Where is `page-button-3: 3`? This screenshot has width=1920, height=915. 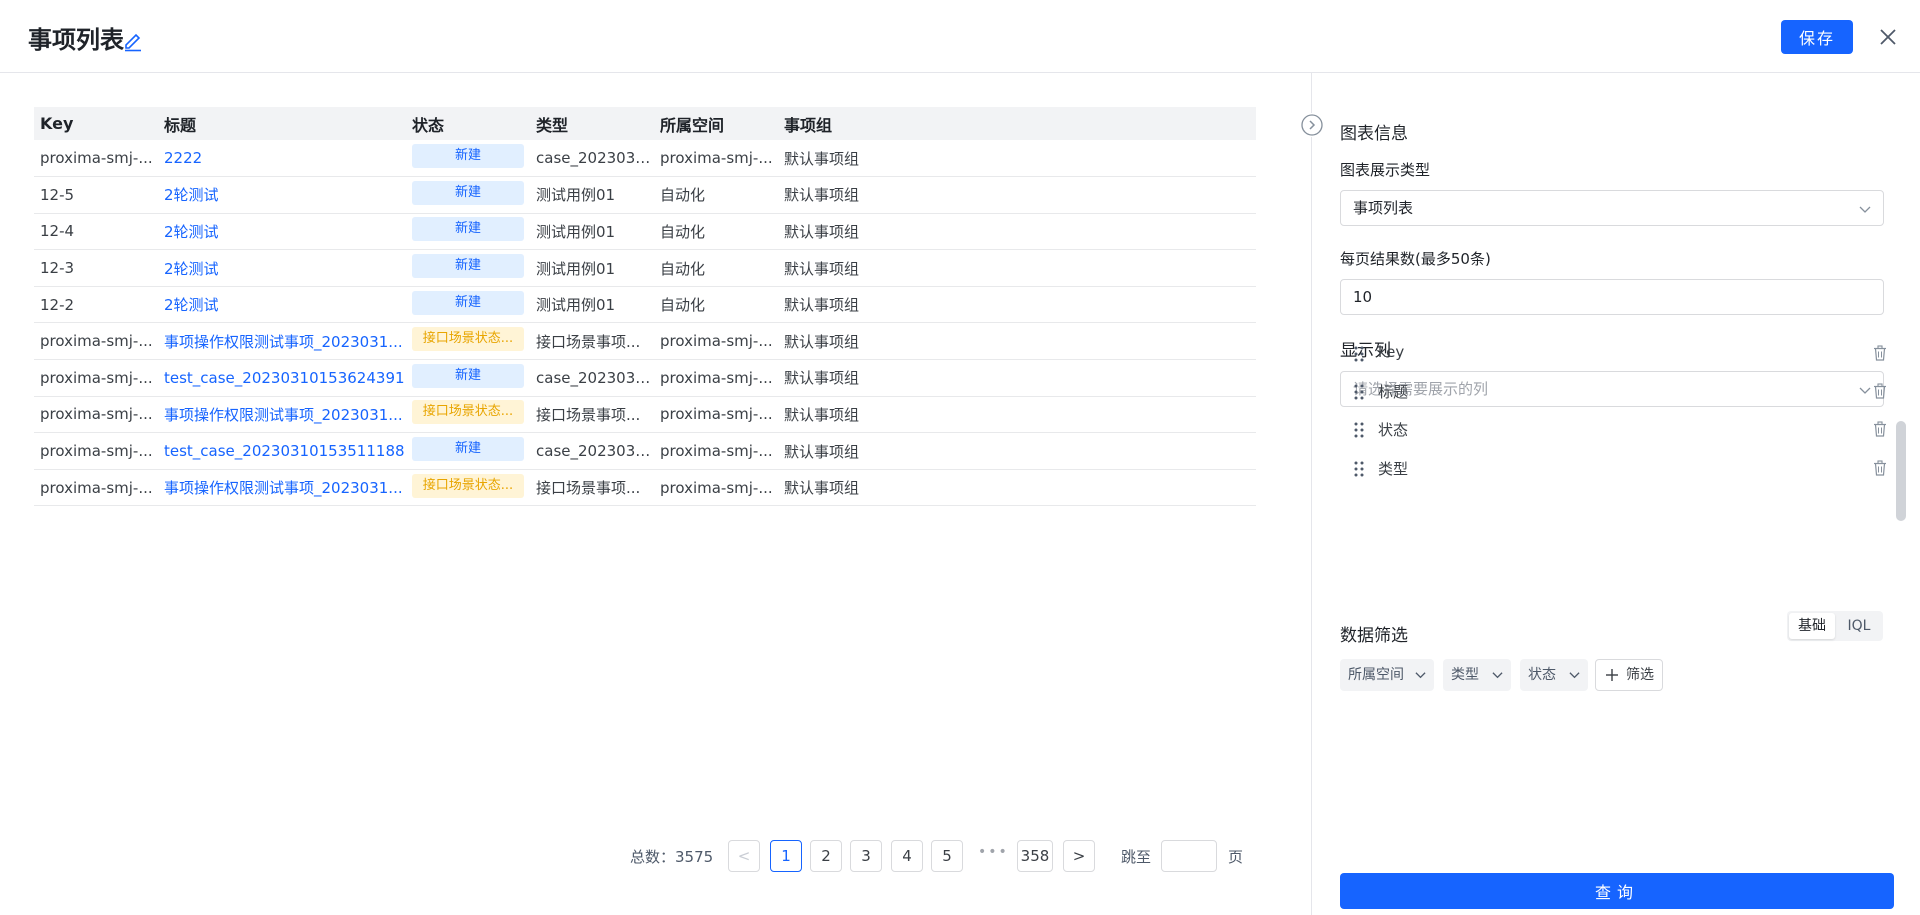
page-button-3: 3 is located at coordinates (866, 856).